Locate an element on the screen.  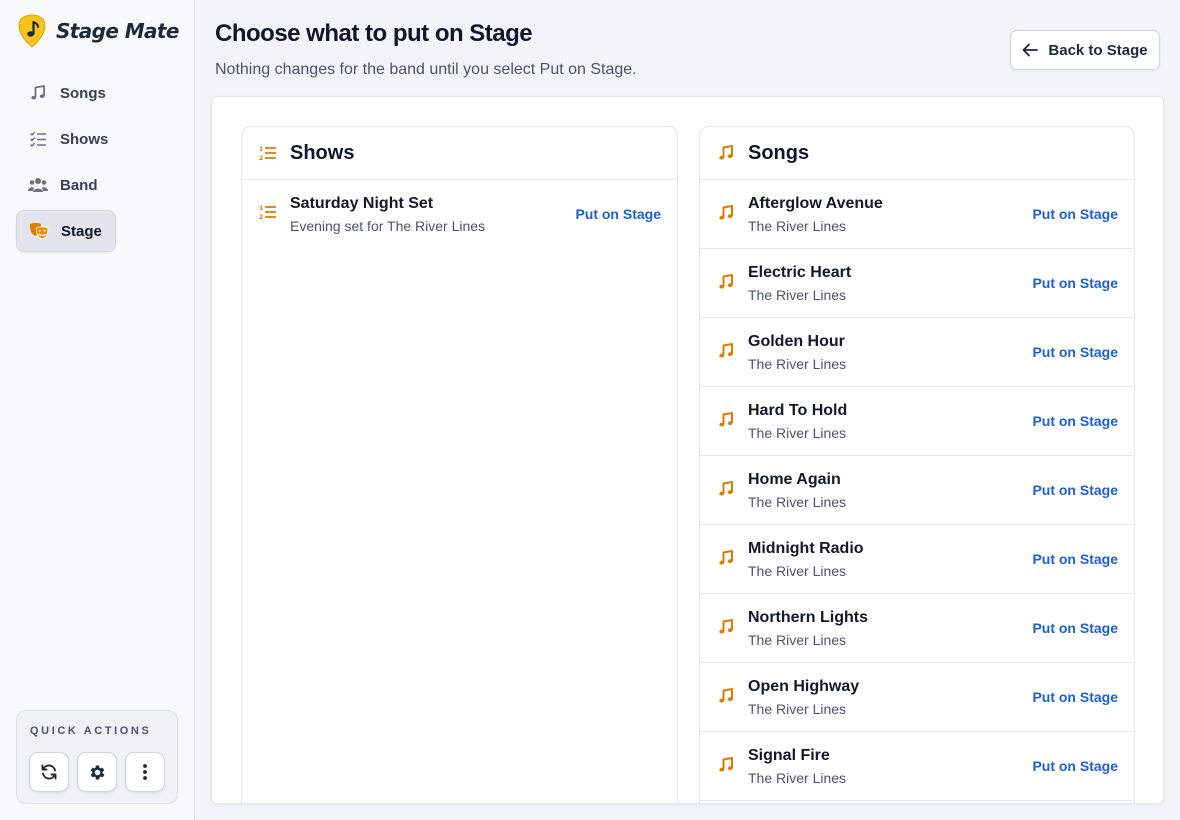
quick-actions-title: QUICK ACTIONS is located at coordinates (91, 731).